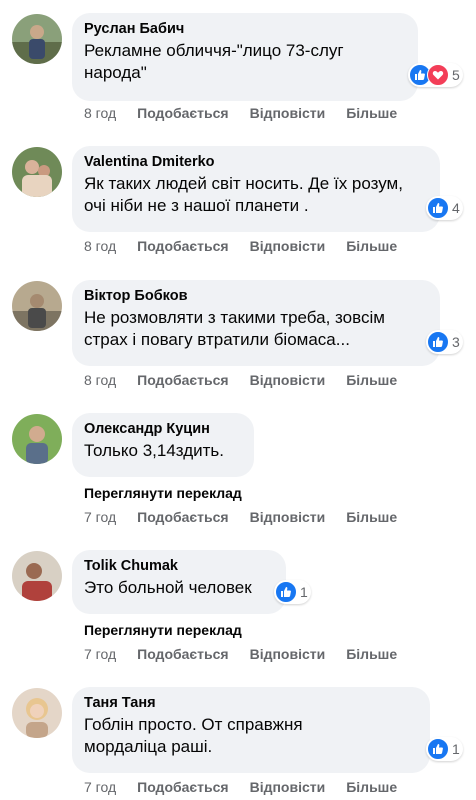  Describe the element at coordinates (256, 296) in the screenshot. I see `comment-author: Віктор Бобков` at that location.